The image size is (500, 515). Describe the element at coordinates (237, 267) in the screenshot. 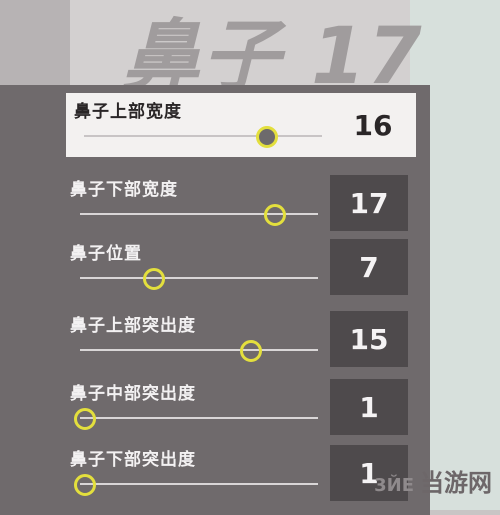

I see `slider-row-position: 鼻子位置 7` at that location.